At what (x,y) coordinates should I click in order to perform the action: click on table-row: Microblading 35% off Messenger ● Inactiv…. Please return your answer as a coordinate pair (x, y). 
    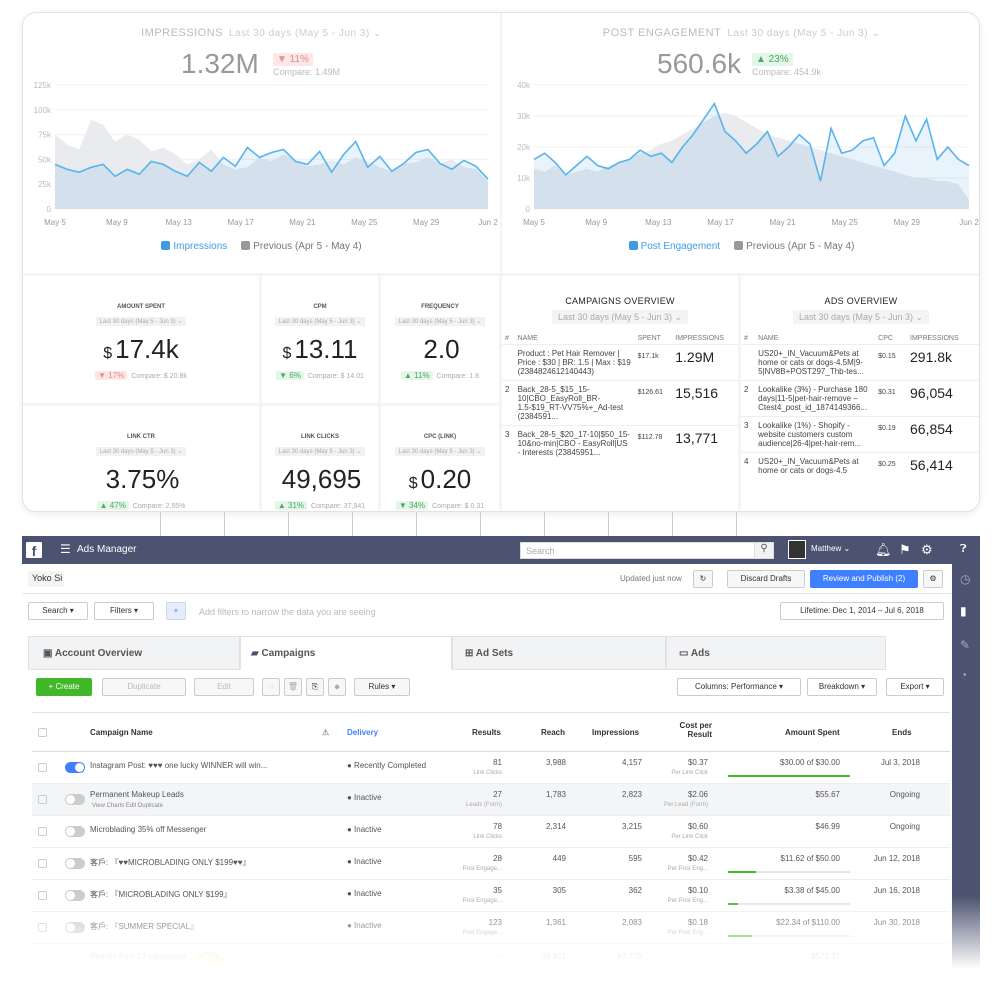
    Looking at the image, I should click on (491, 832).